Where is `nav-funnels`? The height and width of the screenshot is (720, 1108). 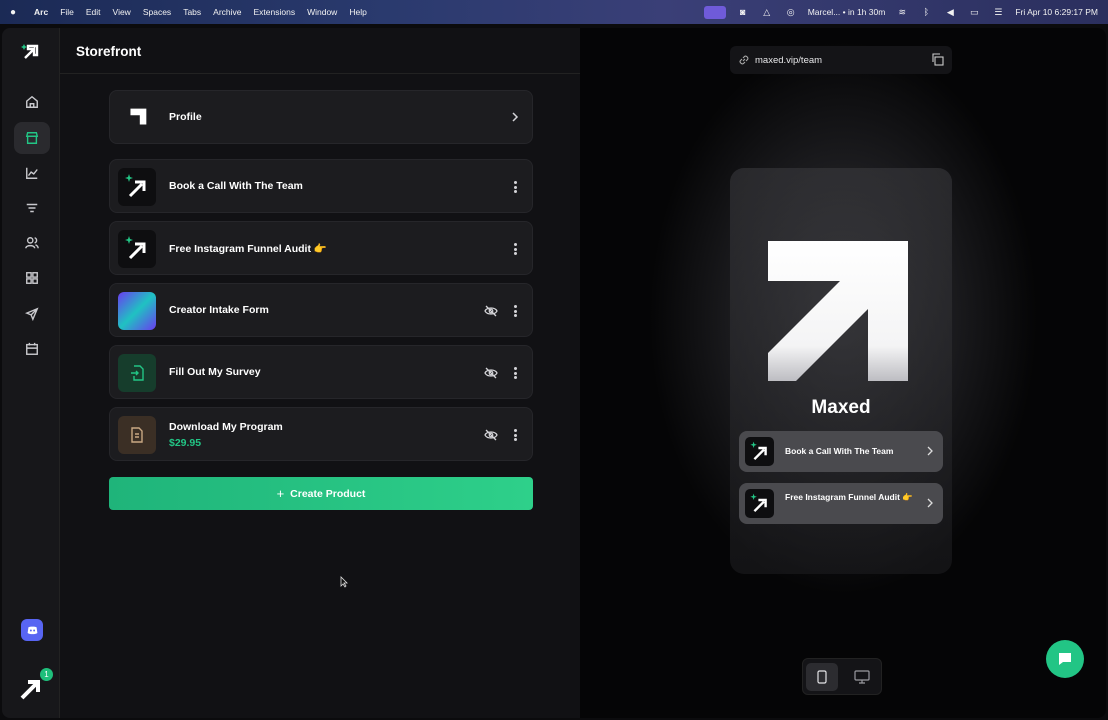
nav-funnels is located at coordinates (32, 208).